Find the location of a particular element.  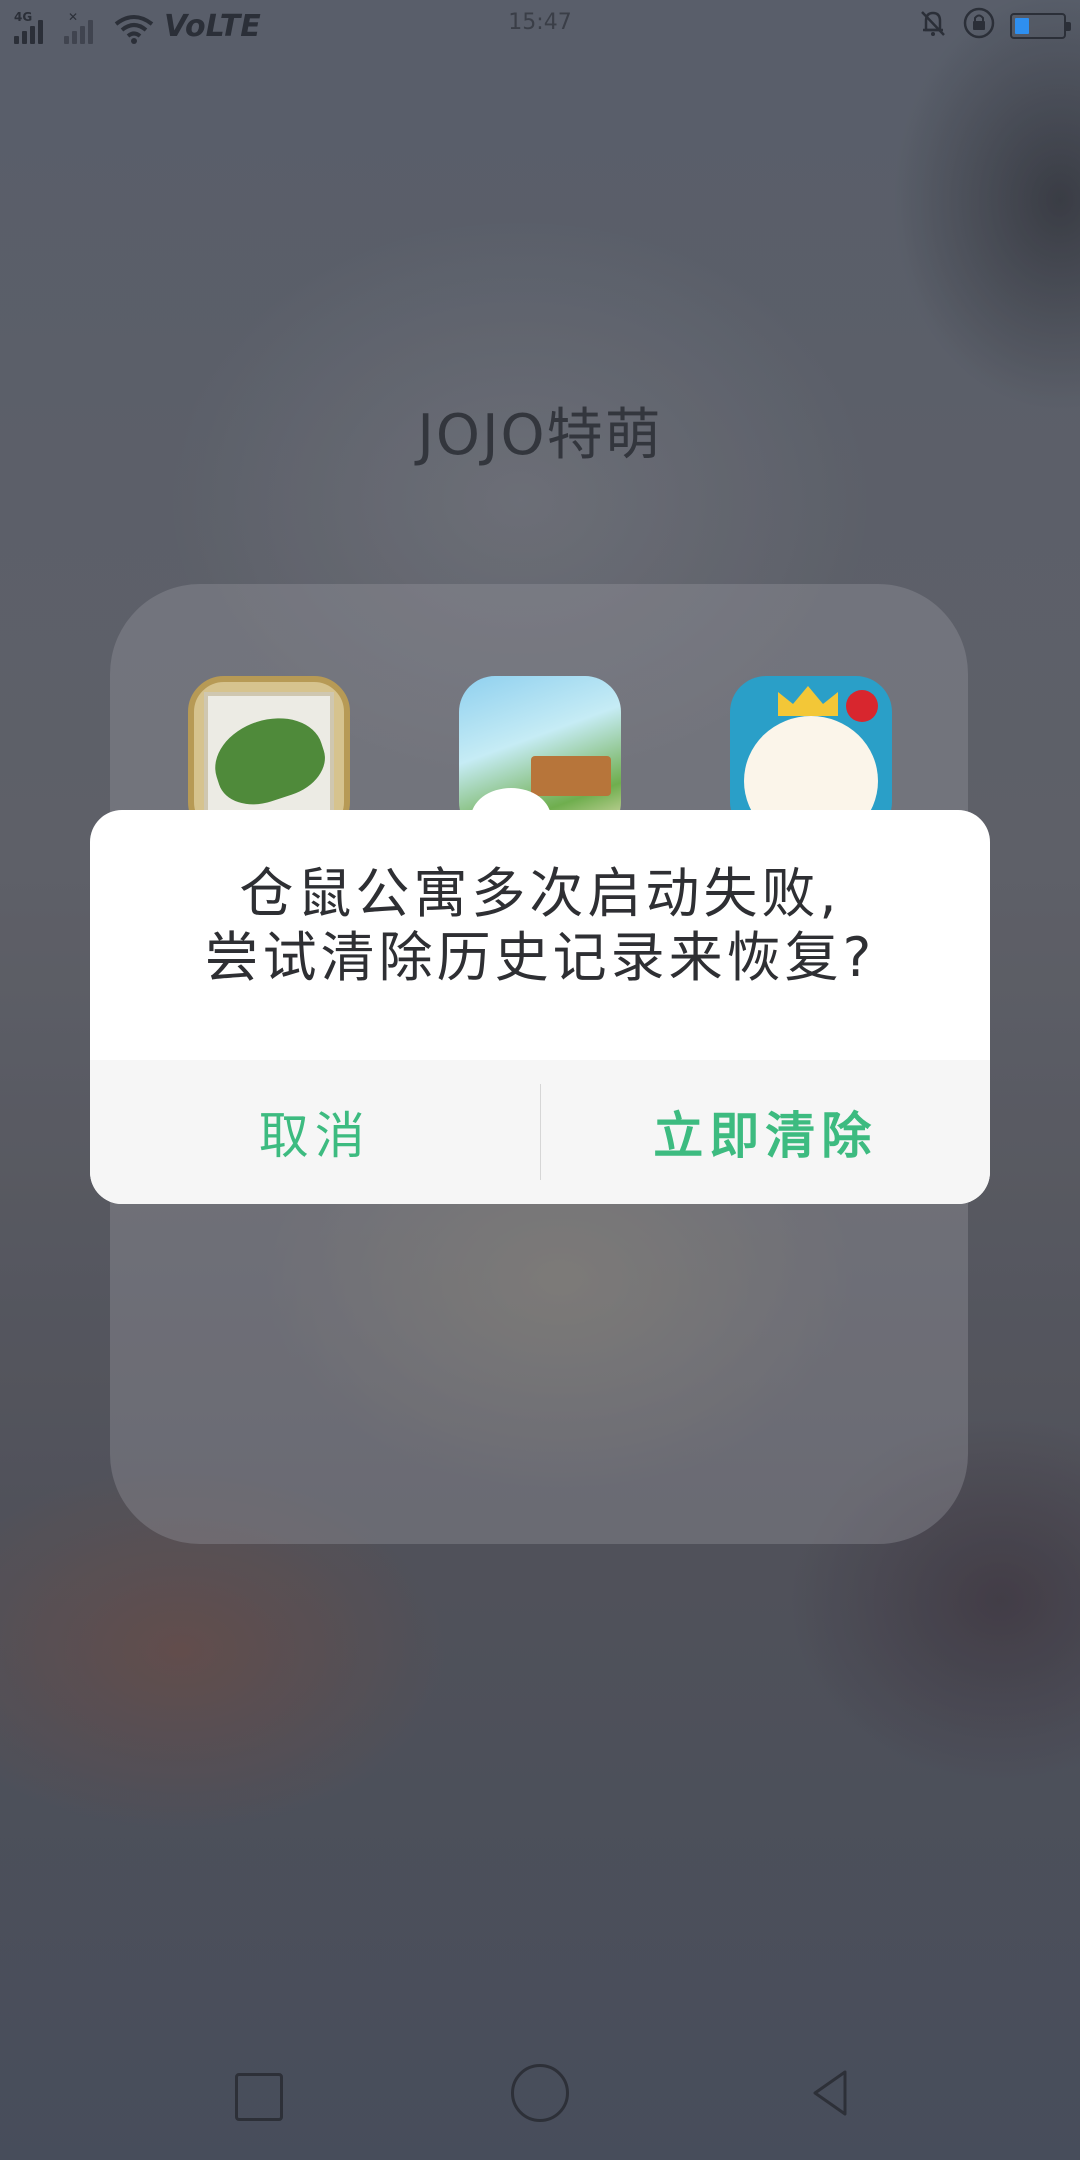

cancel-button: 取消 is located at coordinates (315, 1132).